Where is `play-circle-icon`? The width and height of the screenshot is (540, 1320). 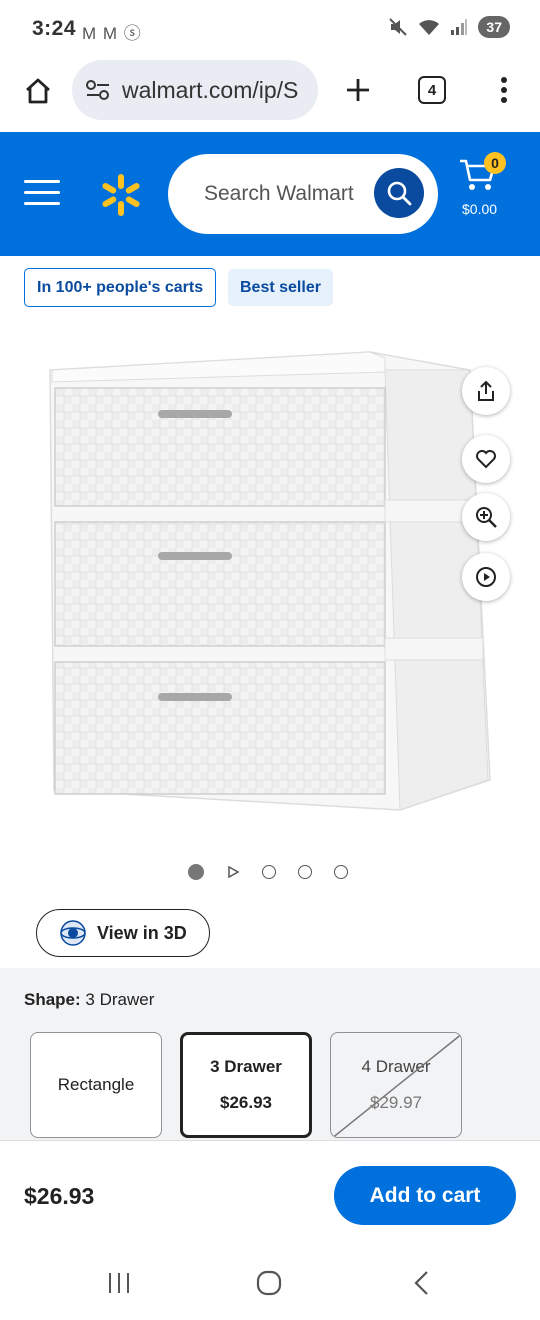 play-circle-icon is located at coordinates (486, 577).